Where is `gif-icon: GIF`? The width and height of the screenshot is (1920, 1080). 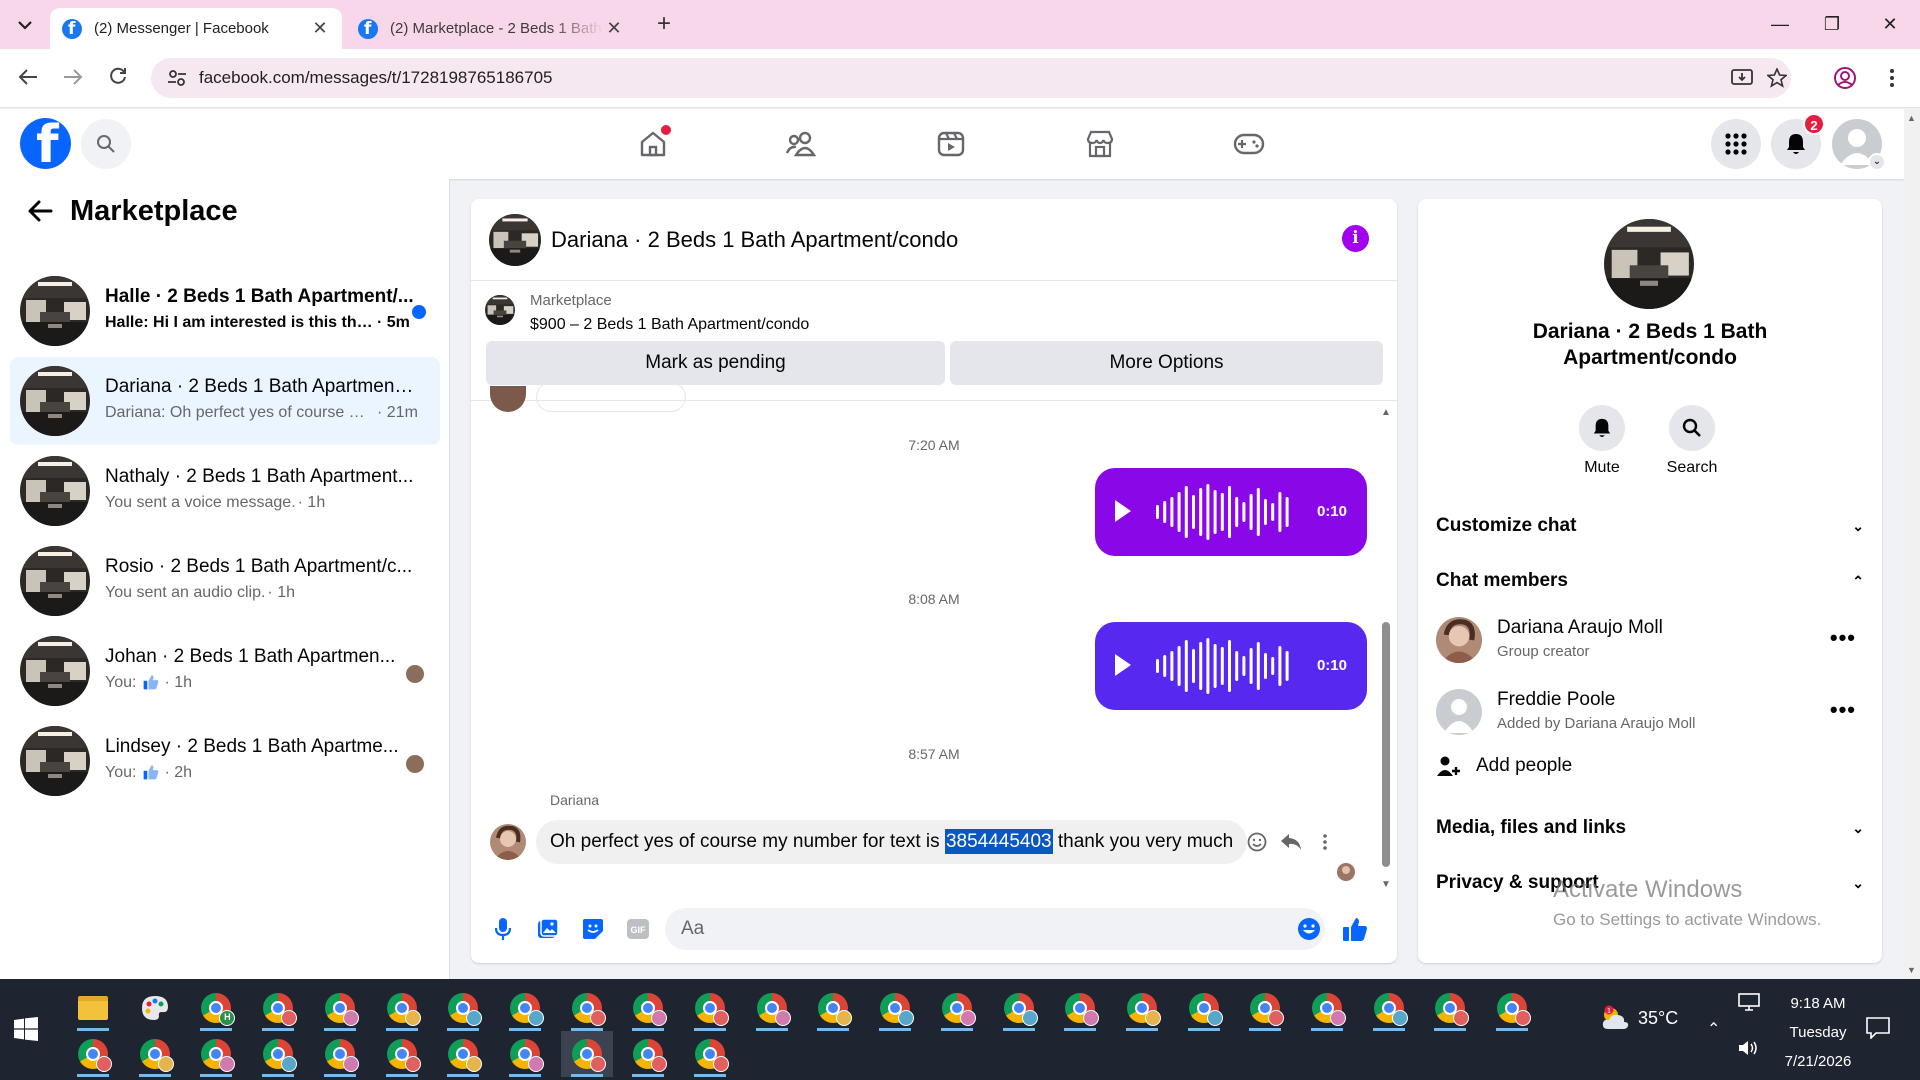
gif-icon: GIF is located at coordinates (638, 929).